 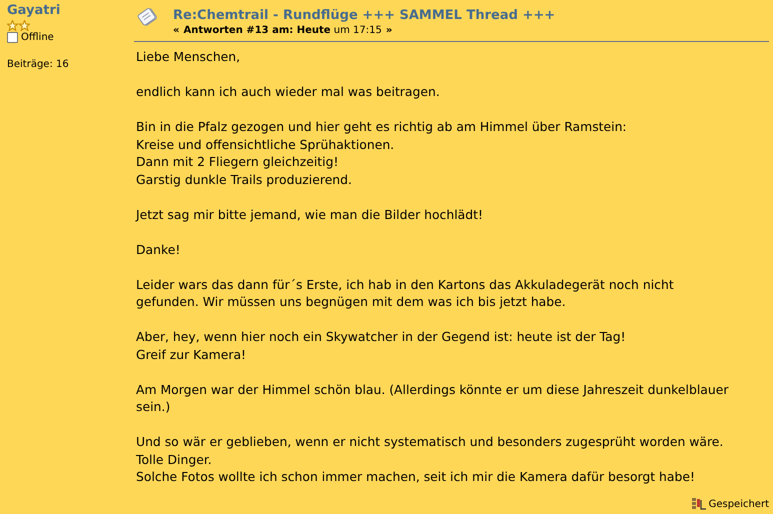 I want to click on post-text-line: Und so wär er geblieben, wenn er nicht systematisch und besonders zugesprüht worden wäre., so click(x=430, y=441).